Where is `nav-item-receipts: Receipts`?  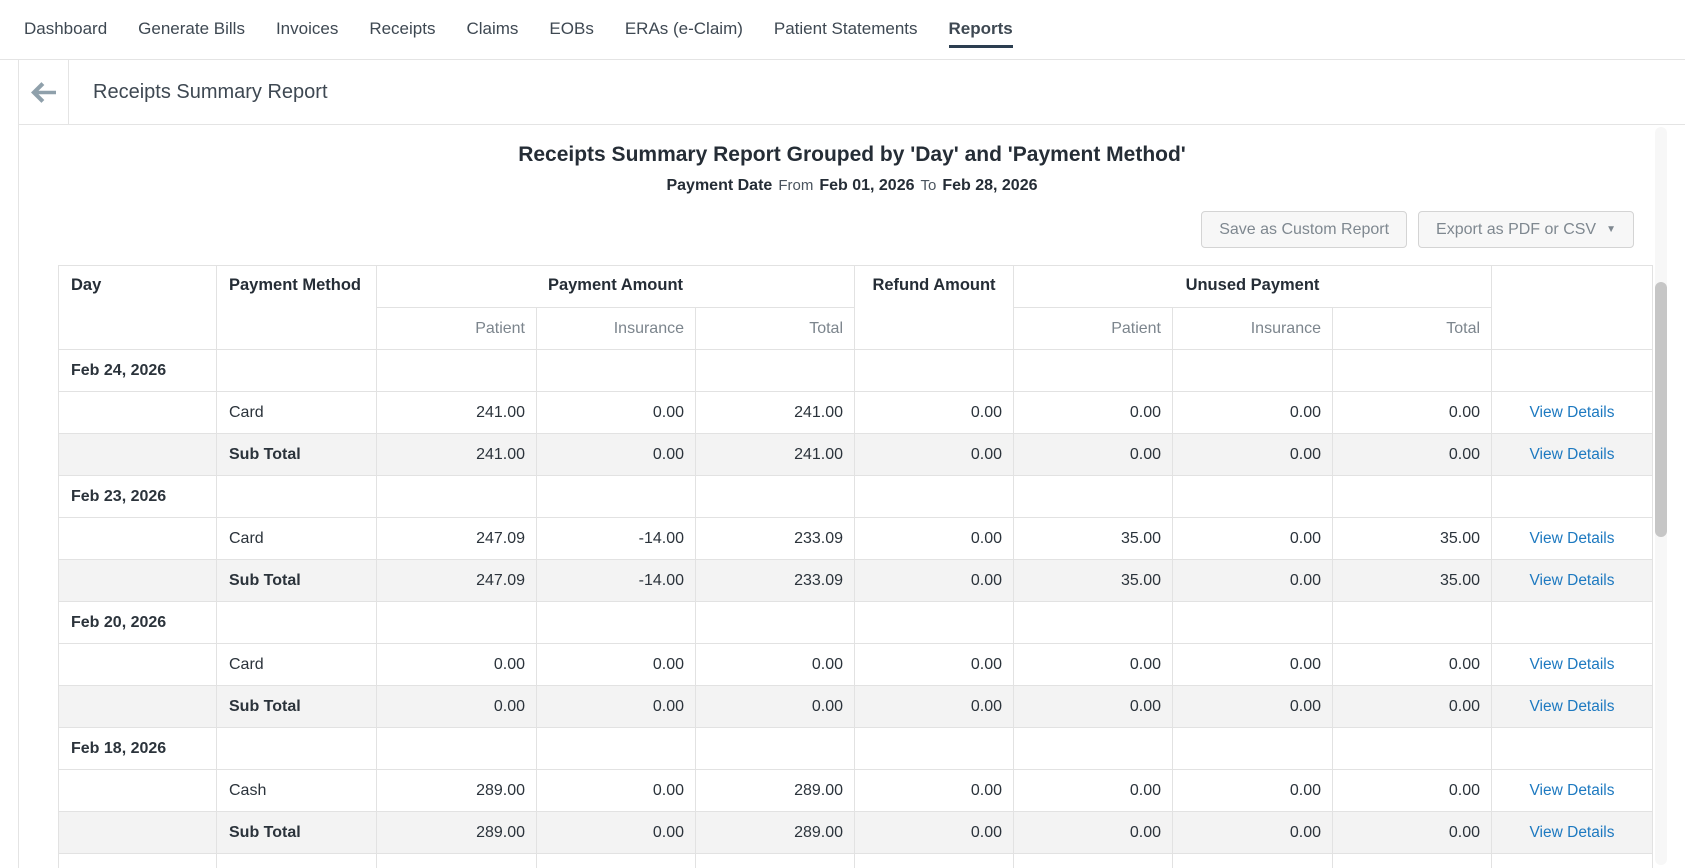
nav-item-receipts: Receipts is located at coordinates (402, 30).